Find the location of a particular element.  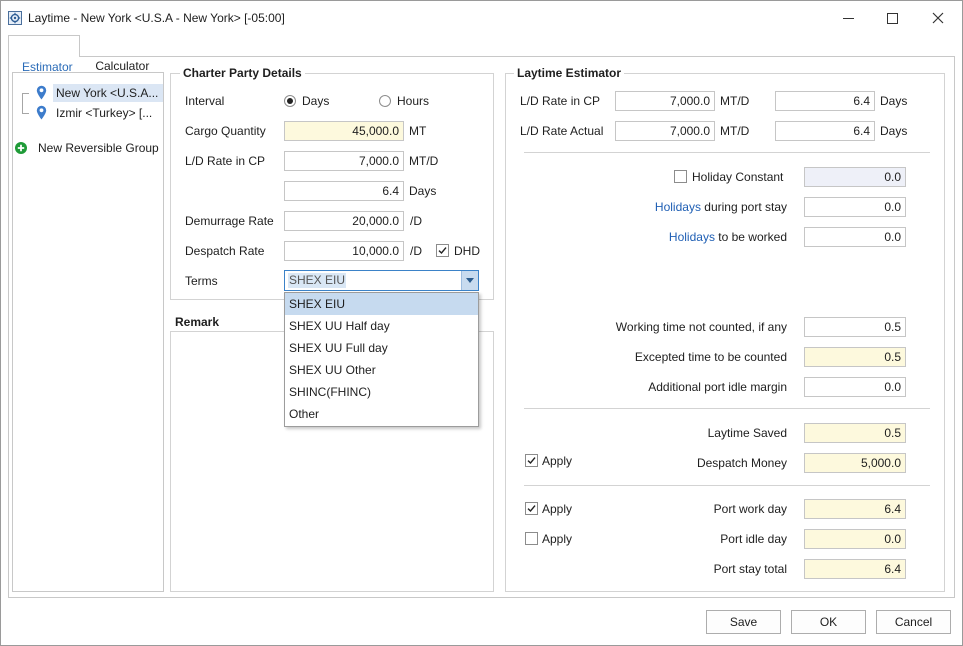

ld-rate-cp-unit: MT/D is located at coordinates (424, 161).